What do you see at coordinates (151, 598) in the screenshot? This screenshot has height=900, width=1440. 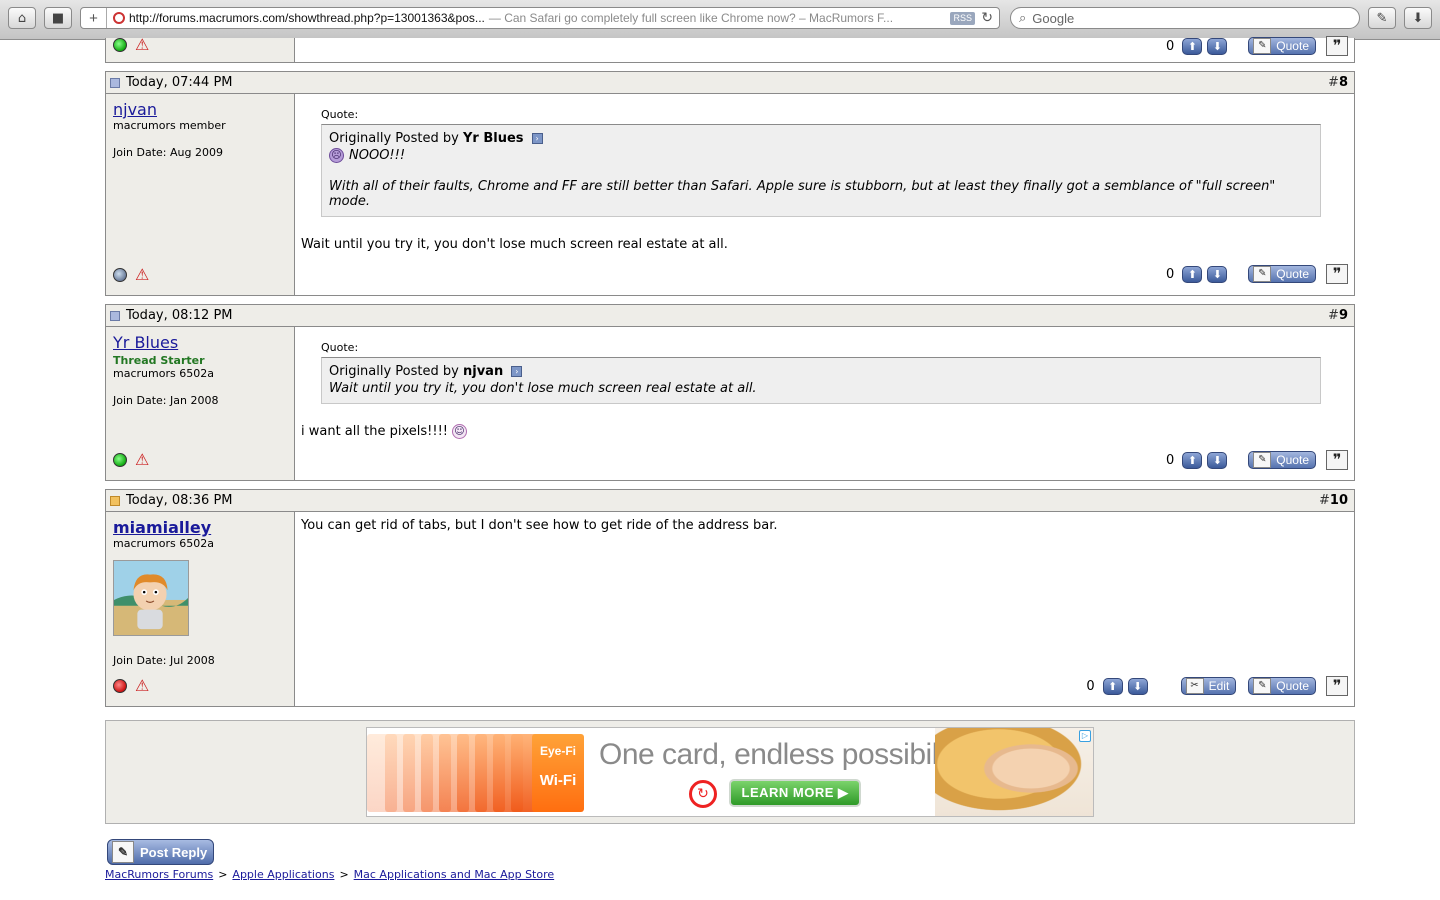 I see `user-avatar` at bounding box center [151, 598].